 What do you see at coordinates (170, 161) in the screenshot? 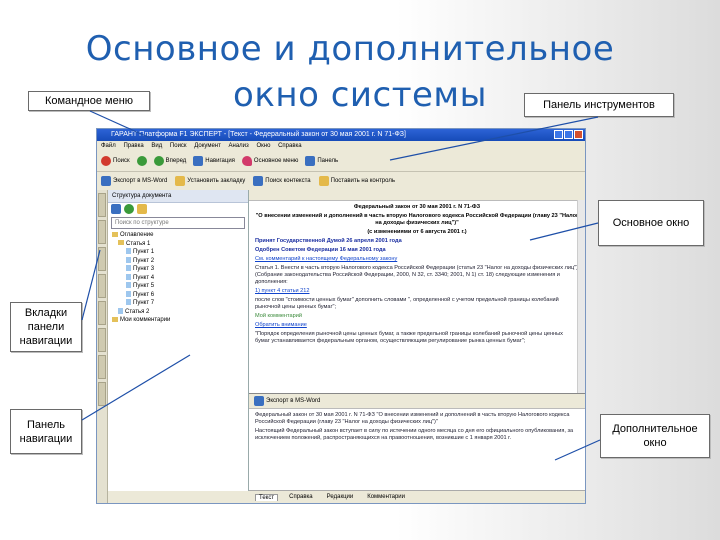
I see `forward-button: Вперед` at bounding box center [170, 161].